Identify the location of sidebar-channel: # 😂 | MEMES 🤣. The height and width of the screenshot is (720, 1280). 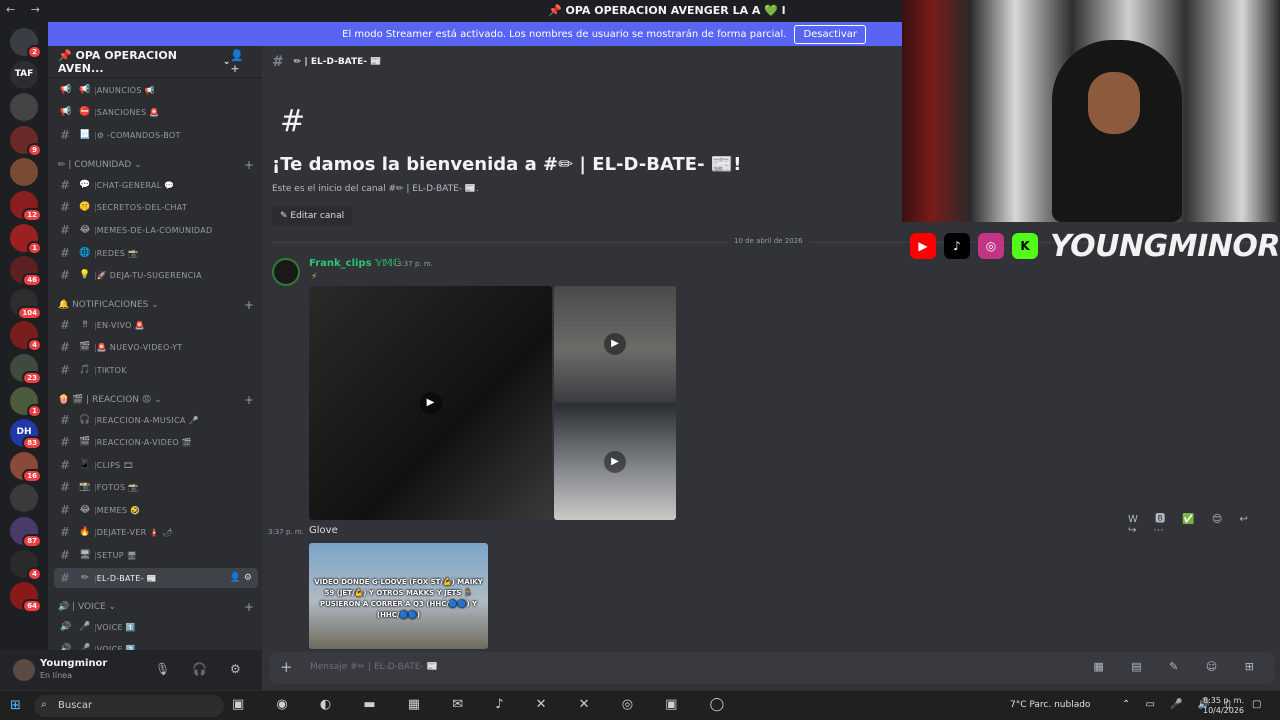
(156, 510).